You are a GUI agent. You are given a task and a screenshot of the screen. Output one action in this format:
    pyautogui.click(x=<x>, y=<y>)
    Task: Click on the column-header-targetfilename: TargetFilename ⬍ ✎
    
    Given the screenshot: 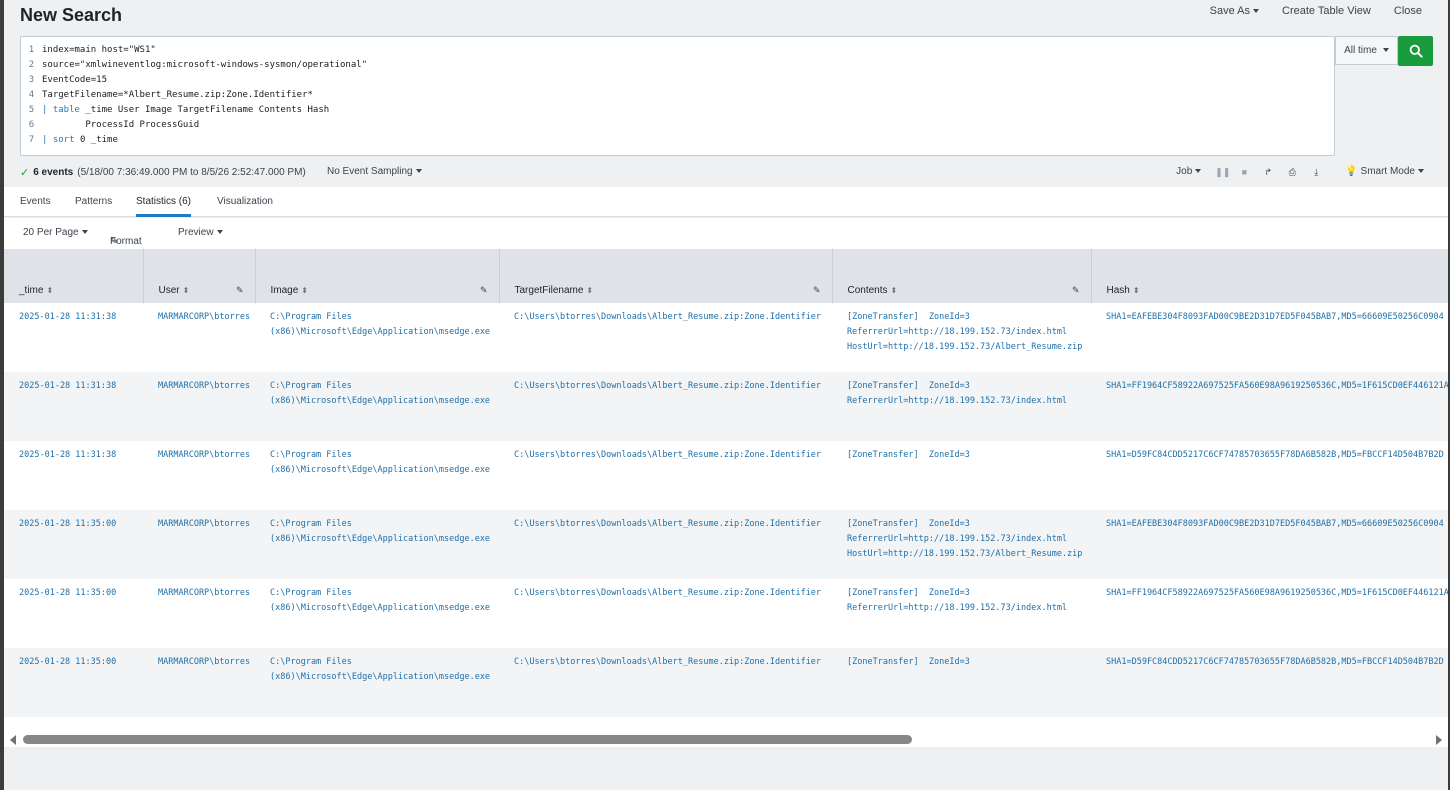 What is the action you would take?
    pyautogui.click(x=666, y=276)
    